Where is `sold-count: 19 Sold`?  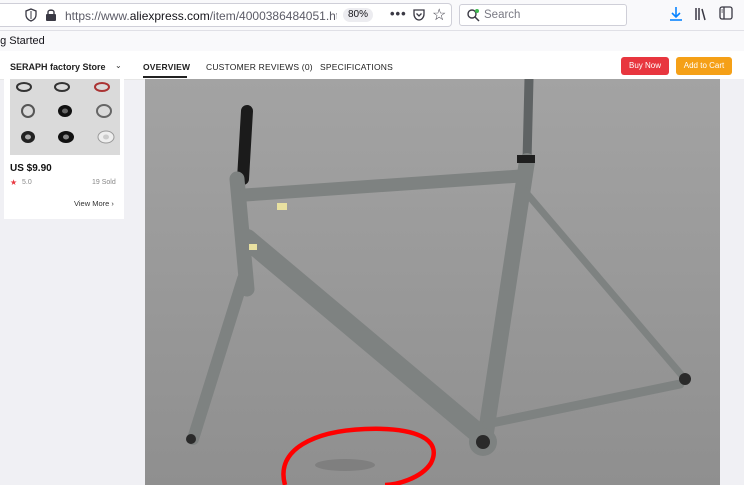 sold-count: 19 Sold is located at coordinates (104, 182).